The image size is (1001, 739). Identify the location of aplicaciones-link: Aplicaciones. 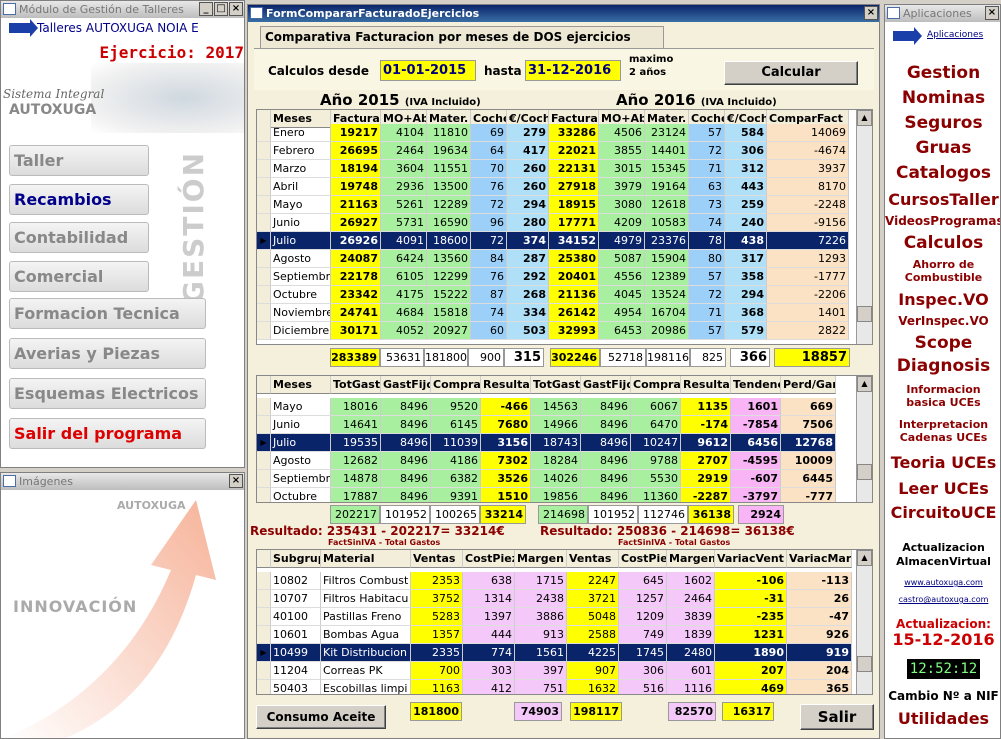
(955, 35).